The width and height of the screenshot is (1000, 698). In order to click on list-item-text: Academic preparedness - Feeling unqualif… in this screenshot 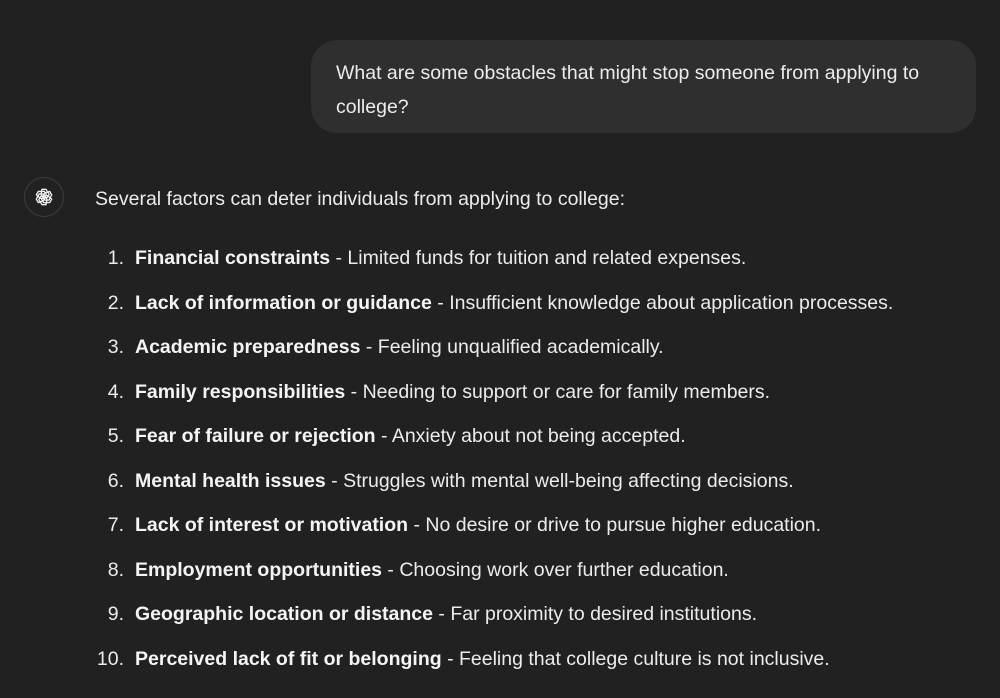, I will do `click(399, 347)`.